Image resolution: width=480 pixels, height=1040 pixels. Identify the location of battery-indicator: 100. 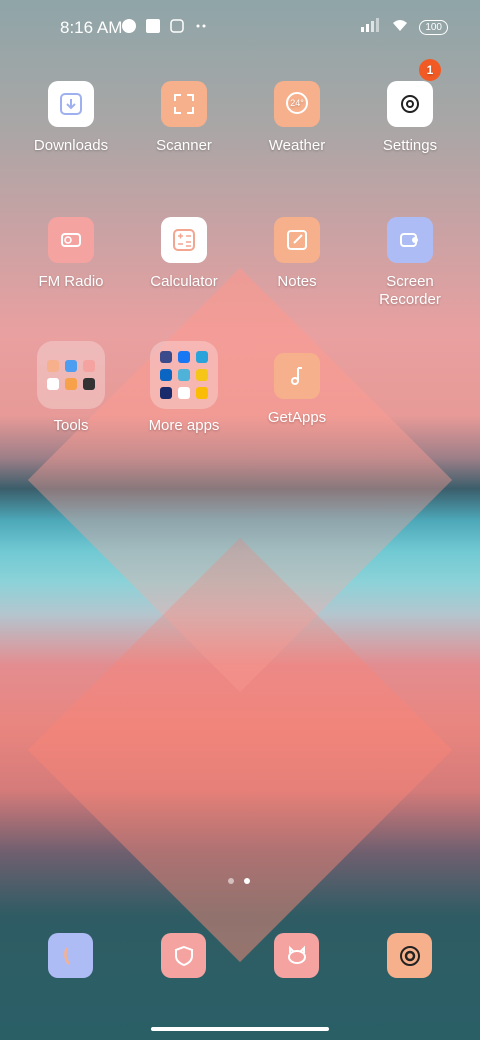
(433, 27).